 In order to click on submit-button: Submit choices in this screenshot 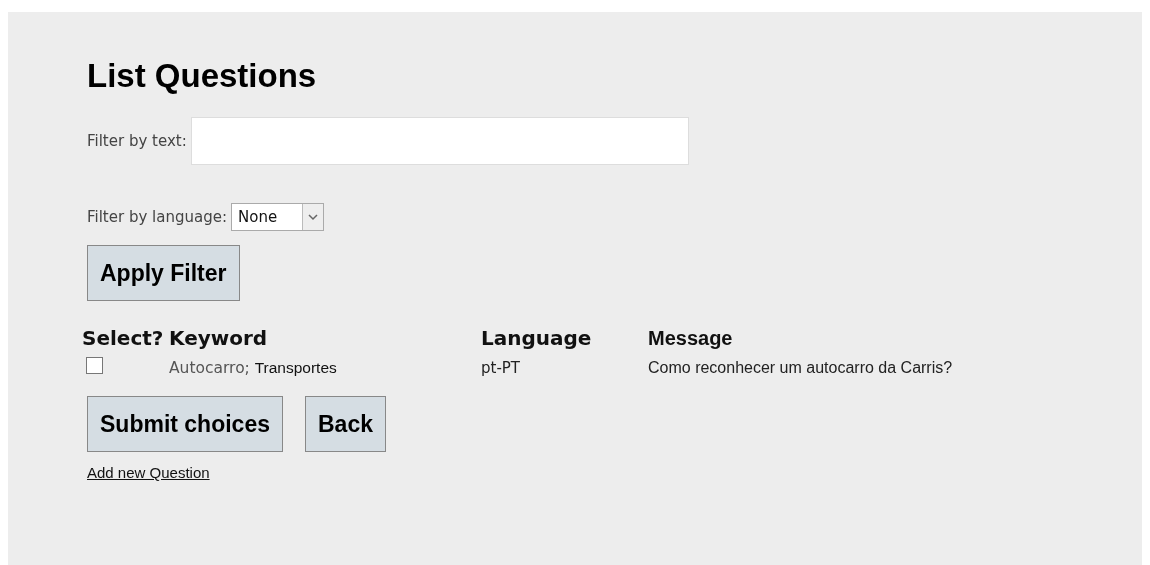, I will do `click(185, 424)`.